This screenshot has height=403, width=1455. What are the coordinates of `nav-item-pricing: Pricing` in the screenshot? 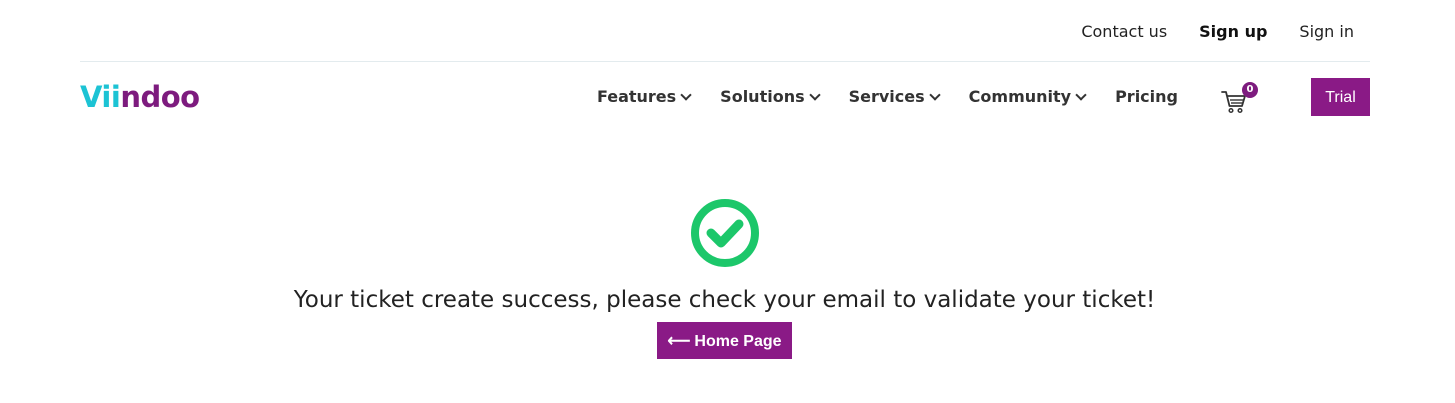 It's located at (1146, 97).